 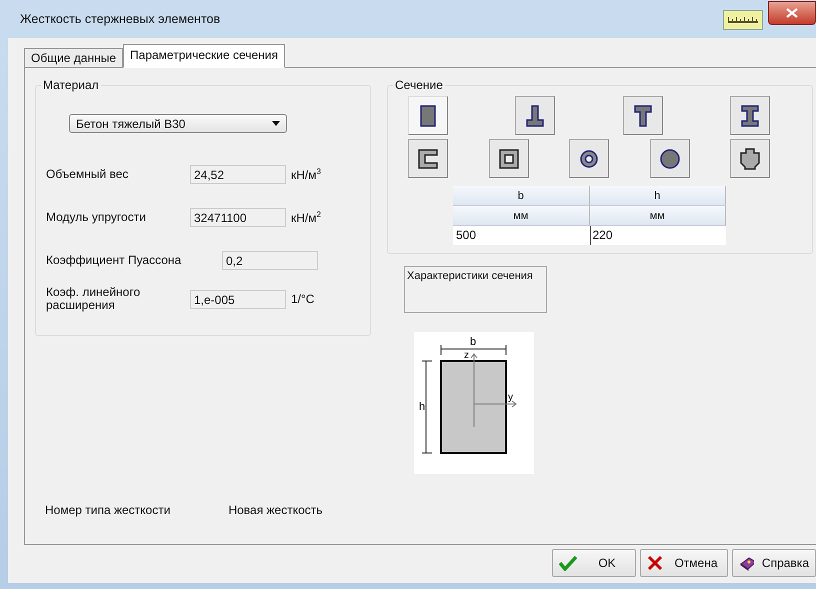 I want to click on cancel-button: Отмена, so click(x=684, y=563).